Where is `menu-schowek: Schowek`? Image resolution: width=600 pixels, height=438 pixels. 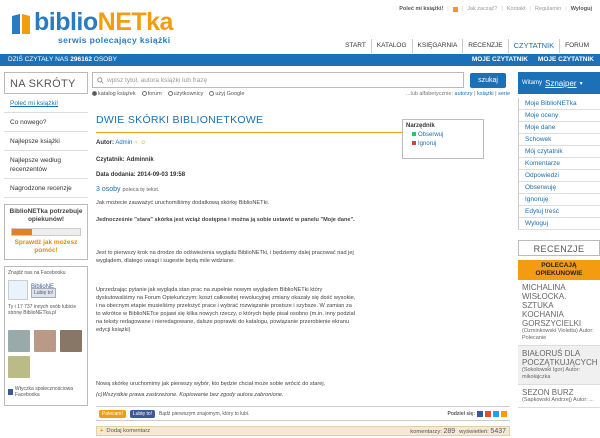
menu-schowek: Schowek is located at coordinates (559, 140).